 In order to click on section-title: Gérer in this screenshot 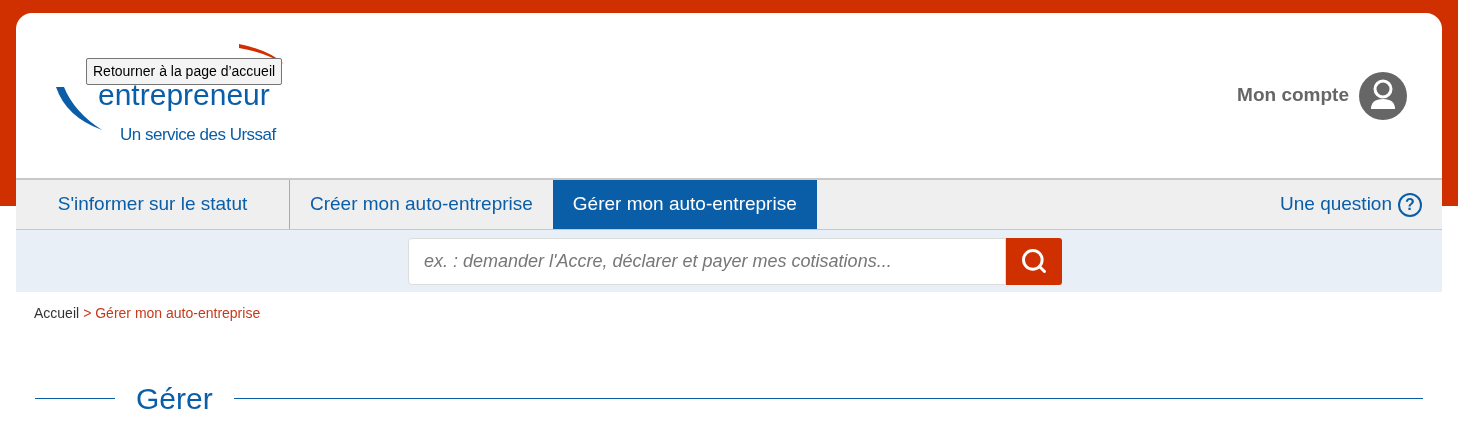, I will do `click(174, 399)`.